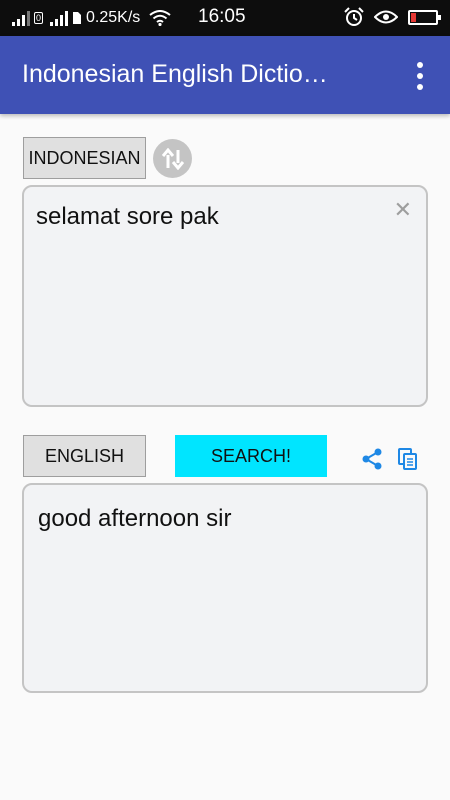 This screenshot has width=450, height=800. I want to click on alarm-icon, so click(354, 16).